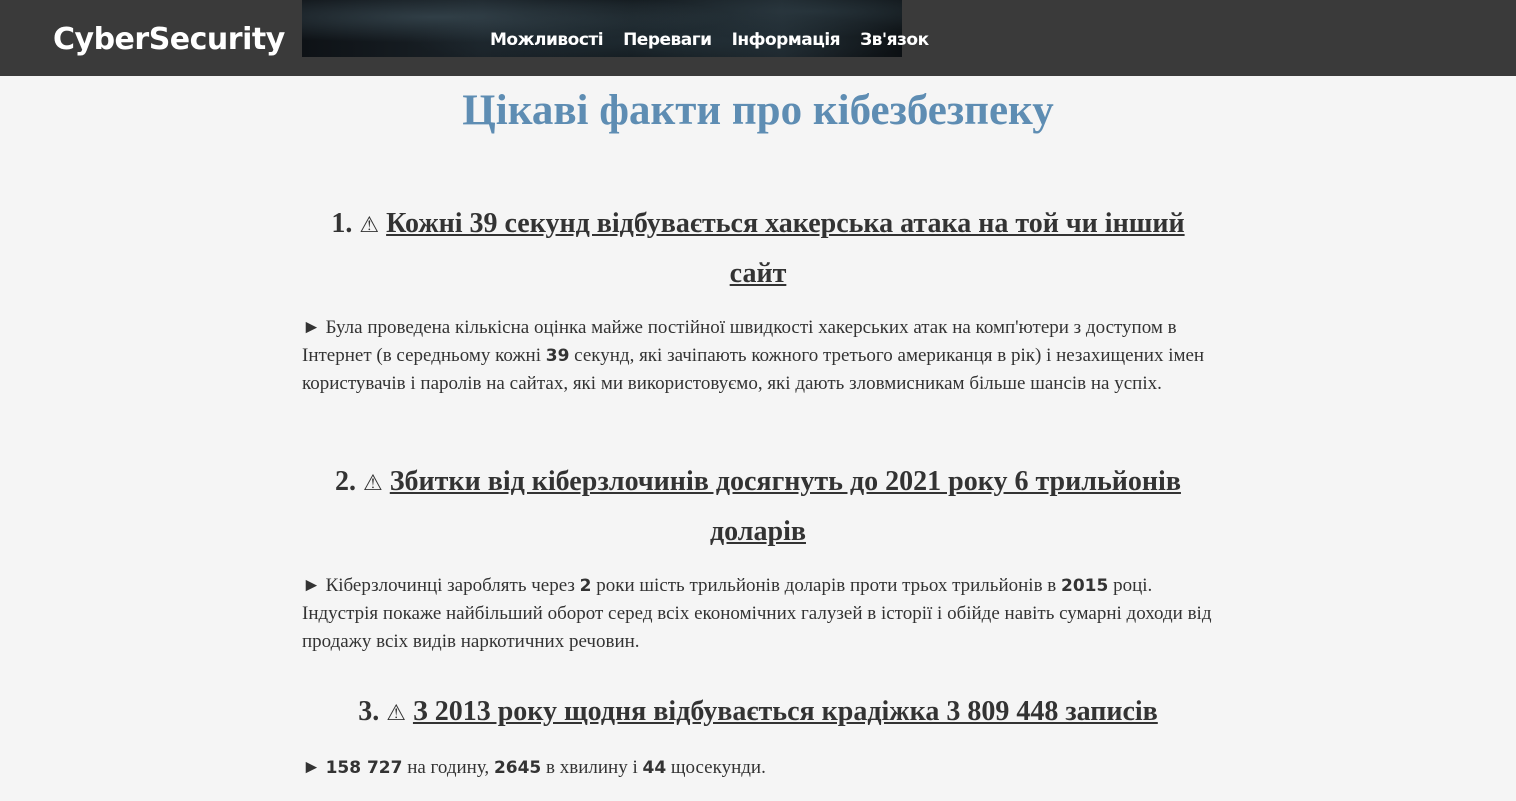  What do you see at coordinates (1085, 586) in the screenshot?
I see `fact-number-highlight: 2015` at bounding box center [1085, 586].